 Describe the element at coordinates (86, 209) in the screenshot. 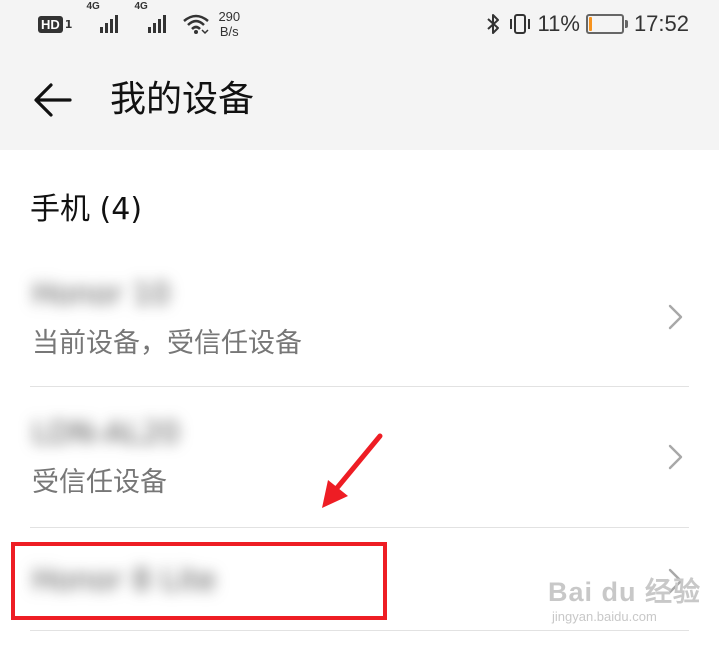

I see `section-title: 手机 (4)` at that location.